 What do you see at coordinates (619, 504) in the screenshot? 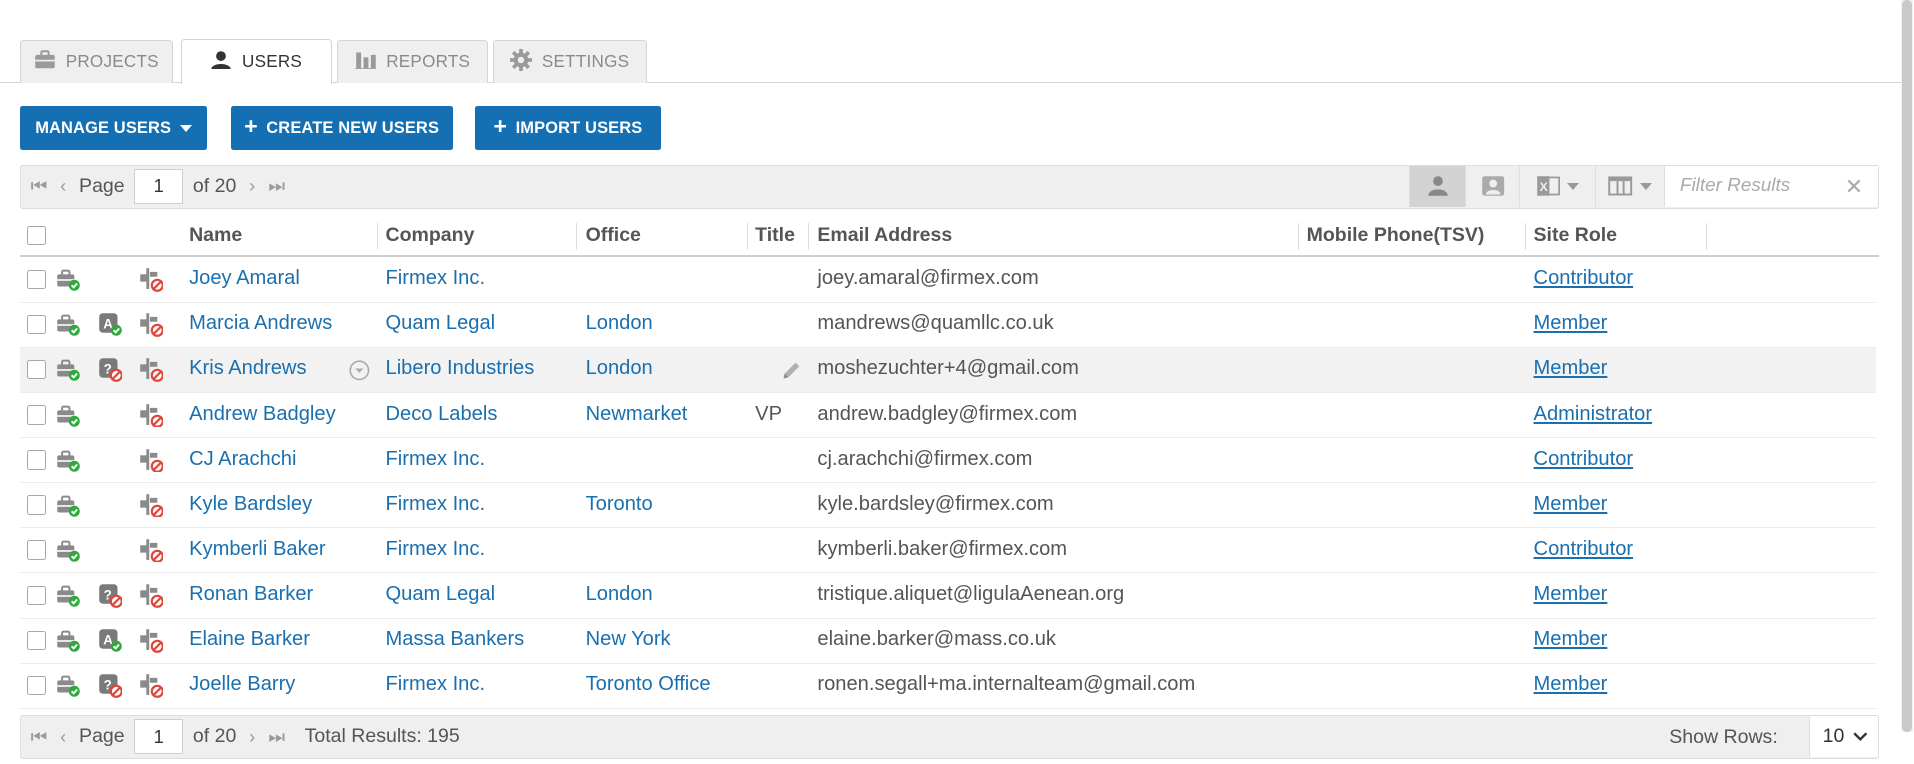
I see `user-office: Toronto` at bounding box center [619, 504].